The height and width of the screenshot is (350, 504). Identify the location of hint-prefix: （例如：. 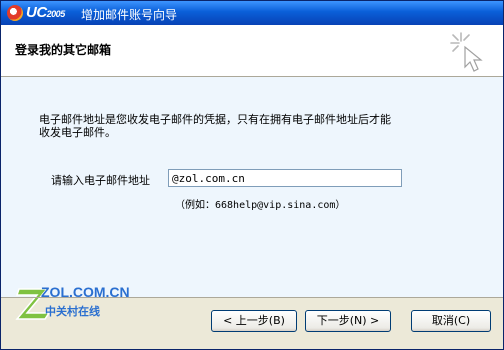
(195, 205).